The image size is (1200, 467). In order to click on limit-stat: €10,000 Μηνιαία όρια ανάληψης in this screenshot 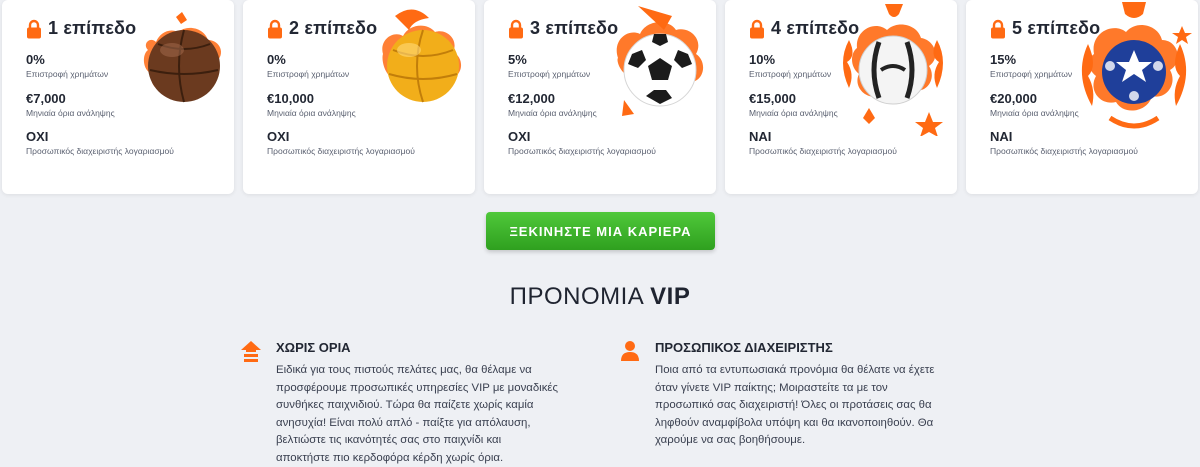, I will do `click(311, 104)`.